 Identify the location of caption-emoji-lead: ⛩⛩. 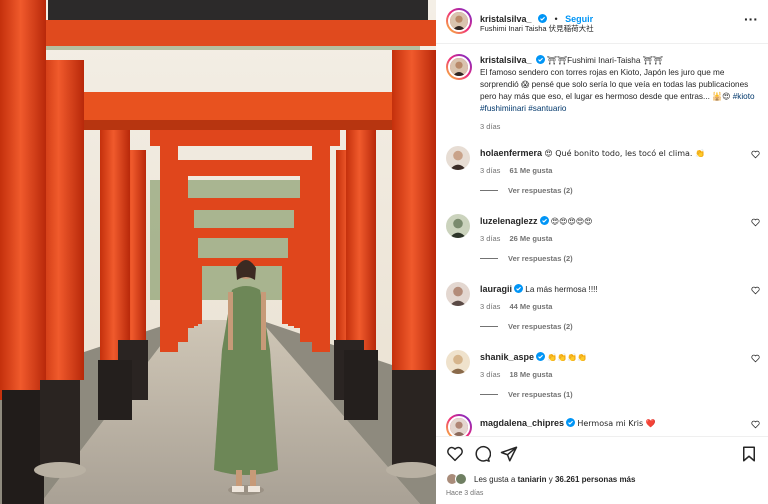
(557, 60).